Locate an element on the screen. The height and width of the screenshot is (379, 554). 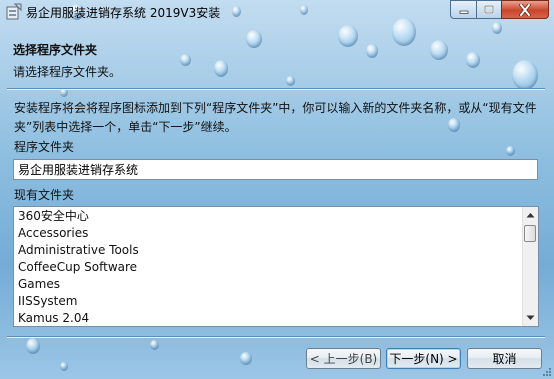
header-subtitle: 请选择程序文件夹。 is located at coordinates (67, 72).